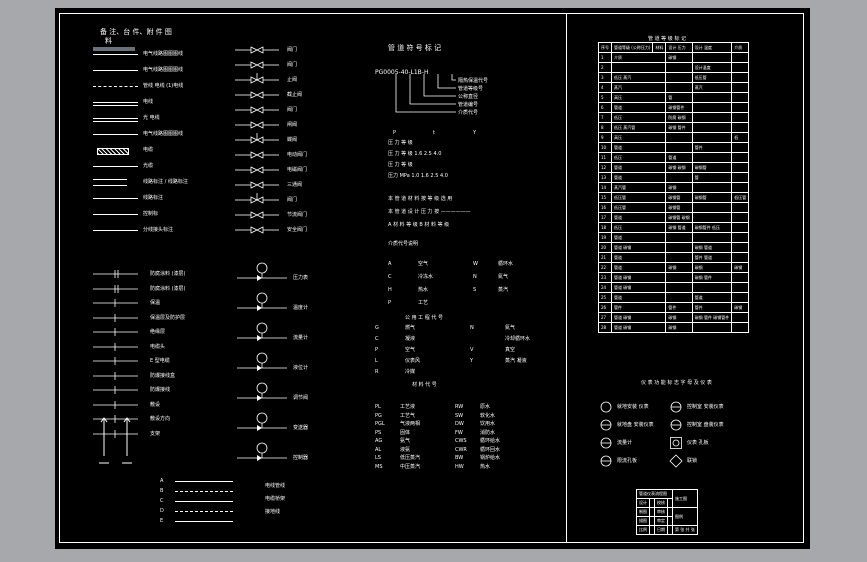 This screenshot has width=867, height=562. I want to click on grade-table-cell: 碳钢 管件, so click(712, 277).